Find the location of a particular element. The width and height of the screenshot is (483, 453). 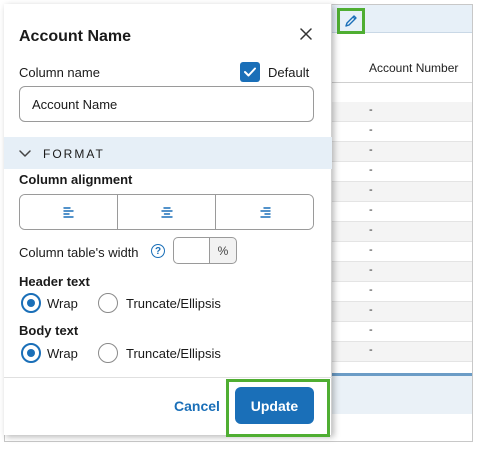

column-alignment-label: Column alignment is located at coordinates (76, 179).